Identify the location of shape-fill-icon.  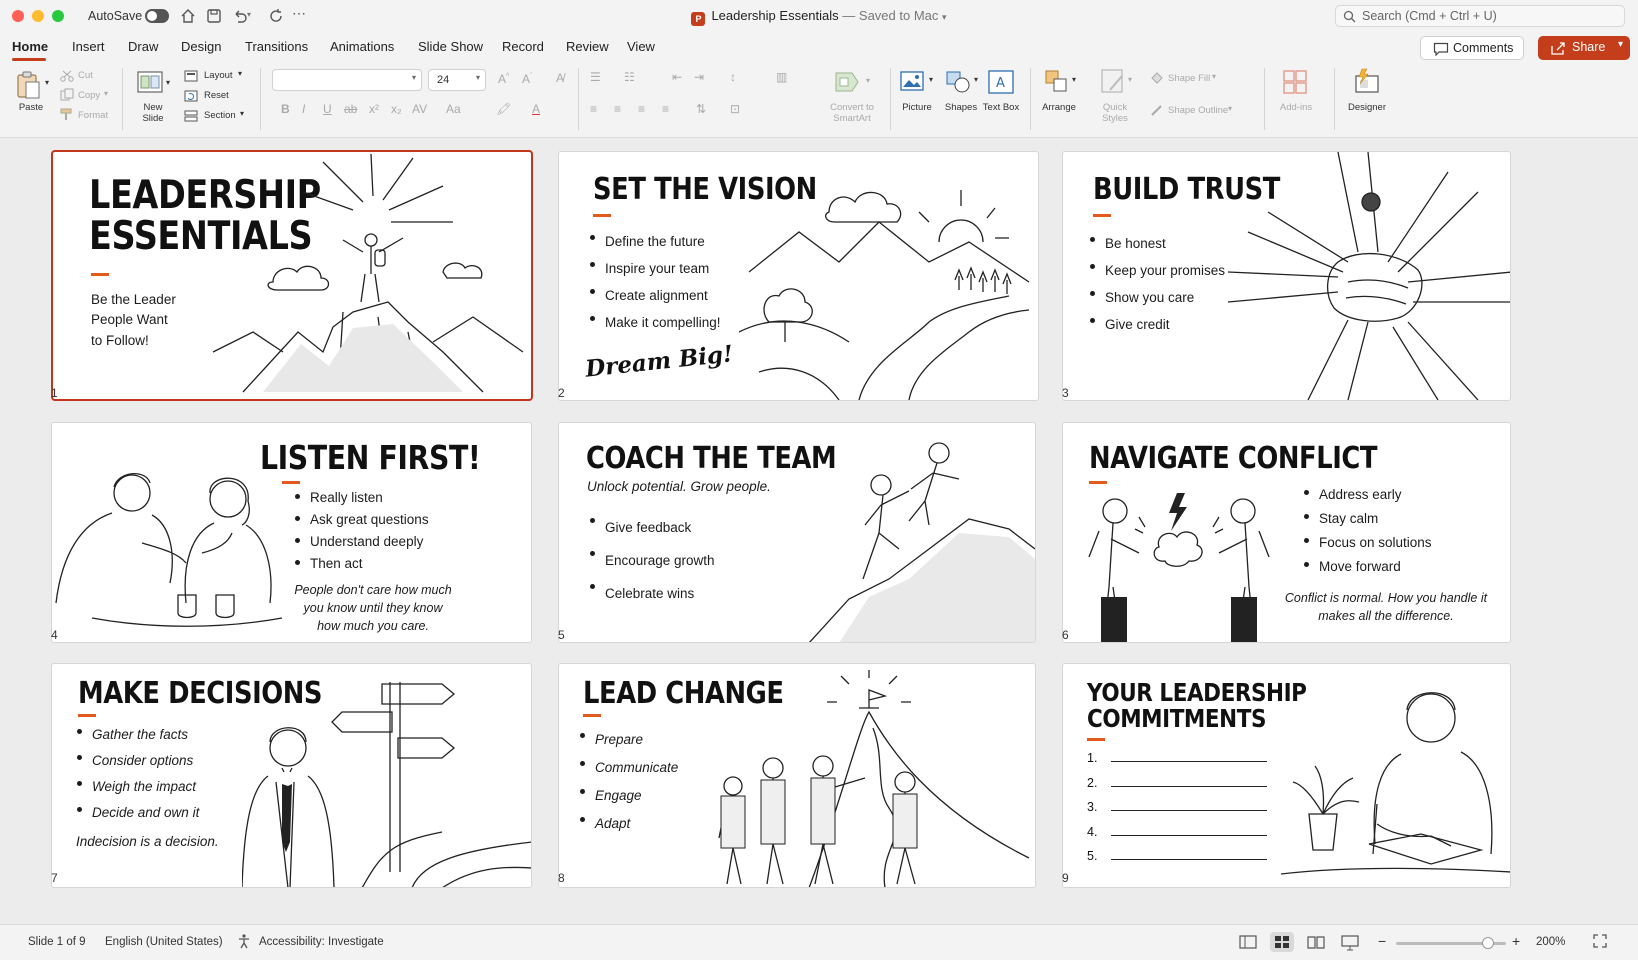
(1157, 80).